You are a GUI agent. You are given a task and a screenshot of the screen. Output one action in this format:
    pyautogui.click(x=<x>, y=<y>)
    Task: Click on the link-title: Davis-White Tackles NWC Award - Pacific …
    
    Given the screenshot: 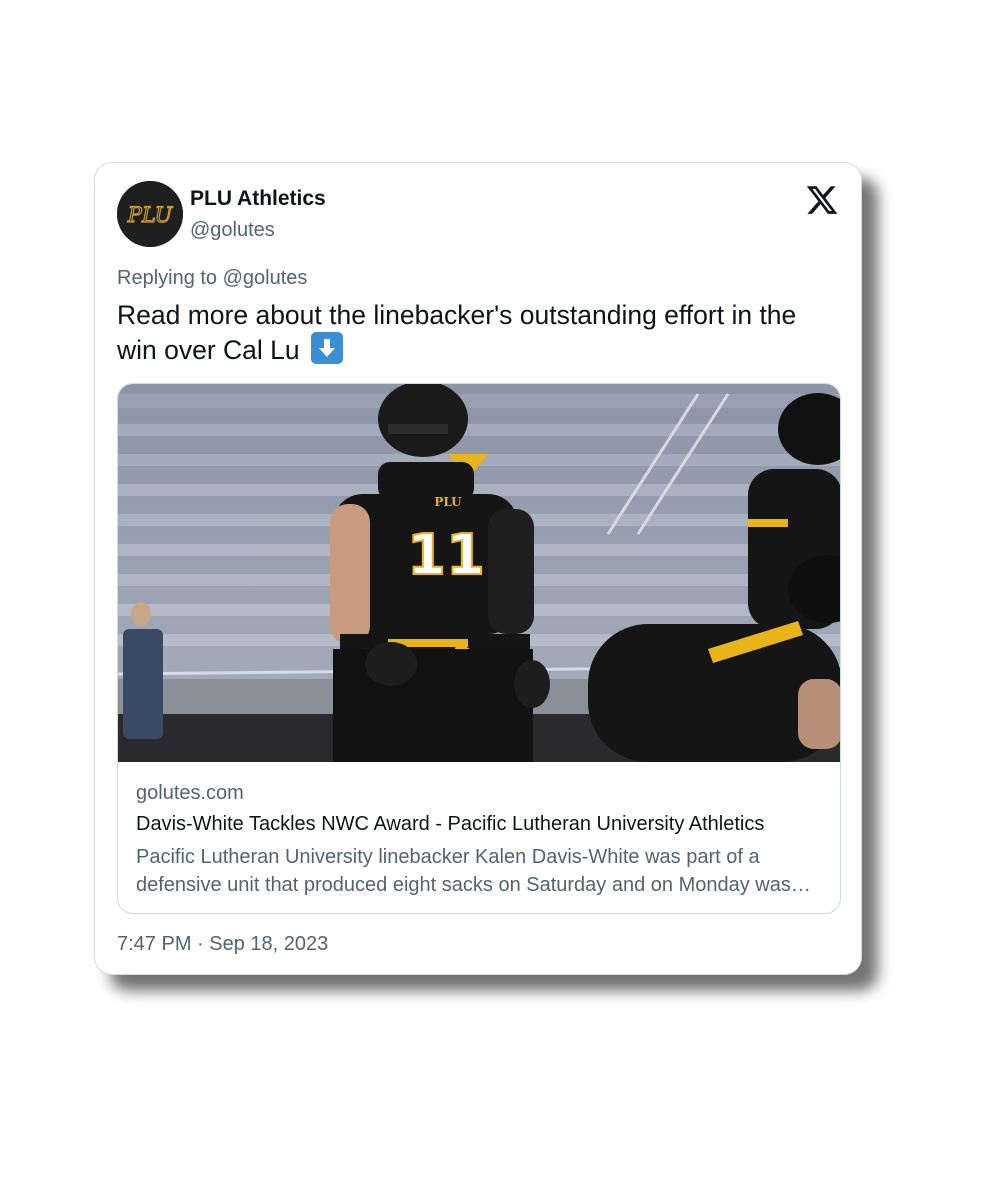 What is the action you would take?
    pyautogui.click(x=450, y=824)
    